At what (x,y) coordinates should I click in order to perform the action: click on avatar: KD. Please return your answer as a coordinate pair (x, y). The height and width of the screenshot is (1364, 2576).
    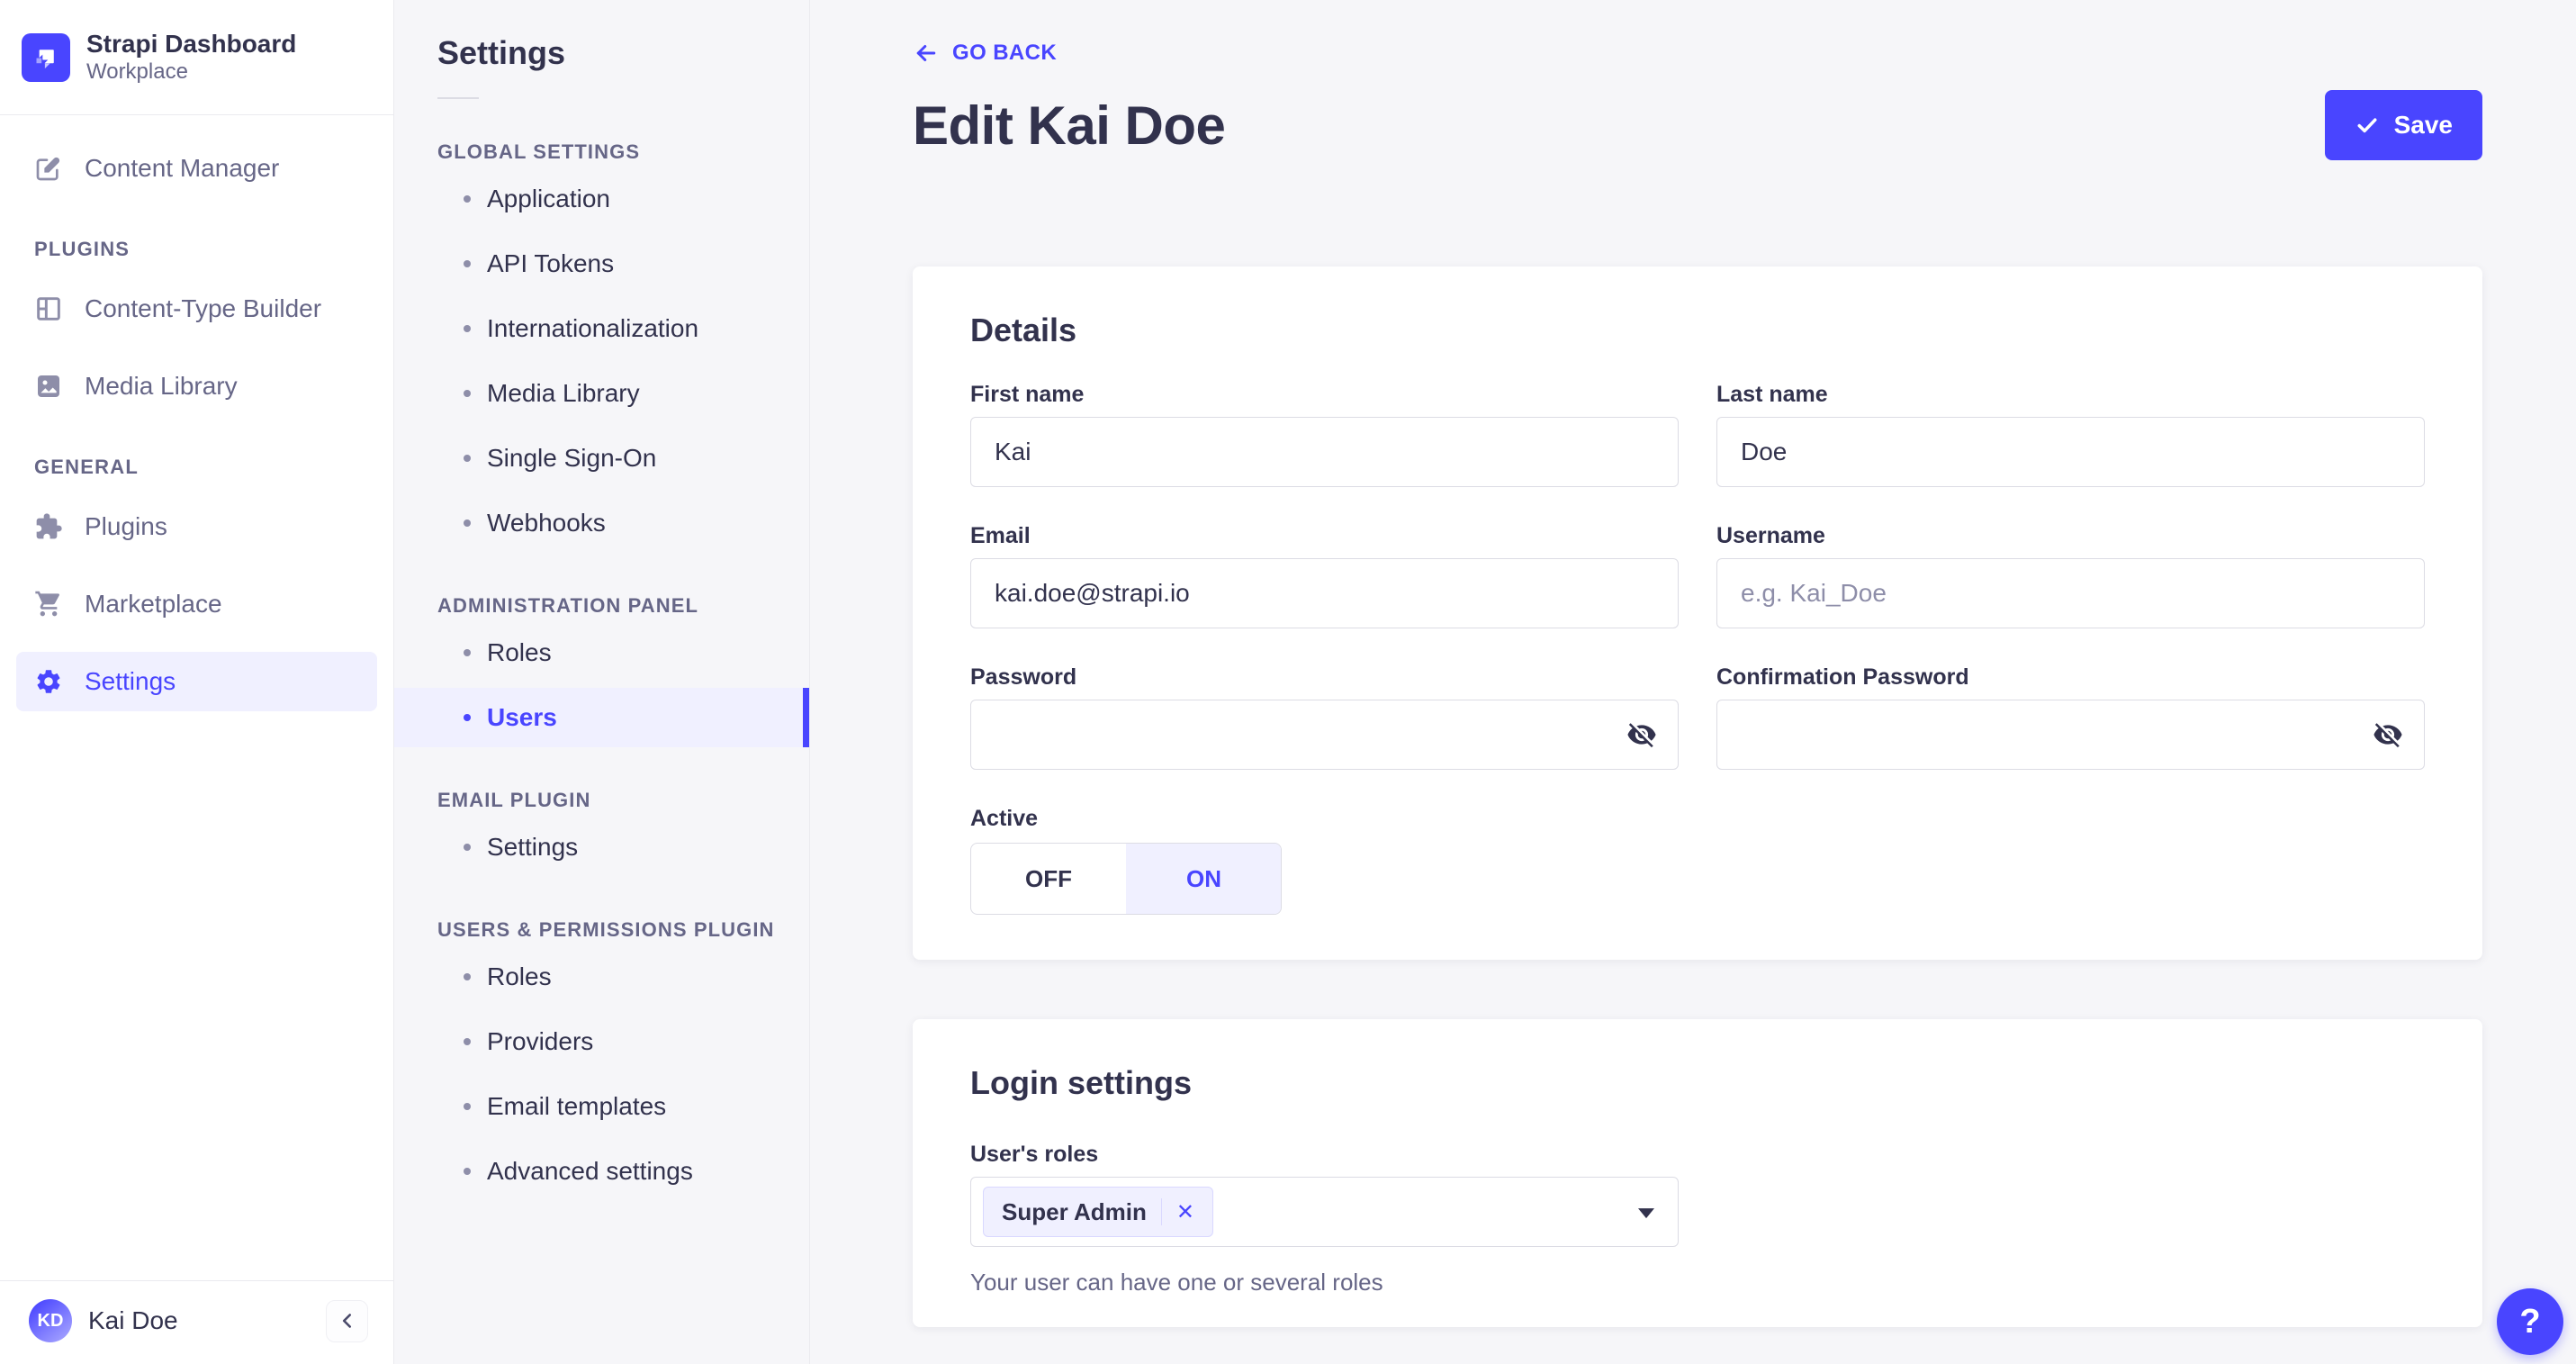
    Looking at the image, I should click on (50, 1320).